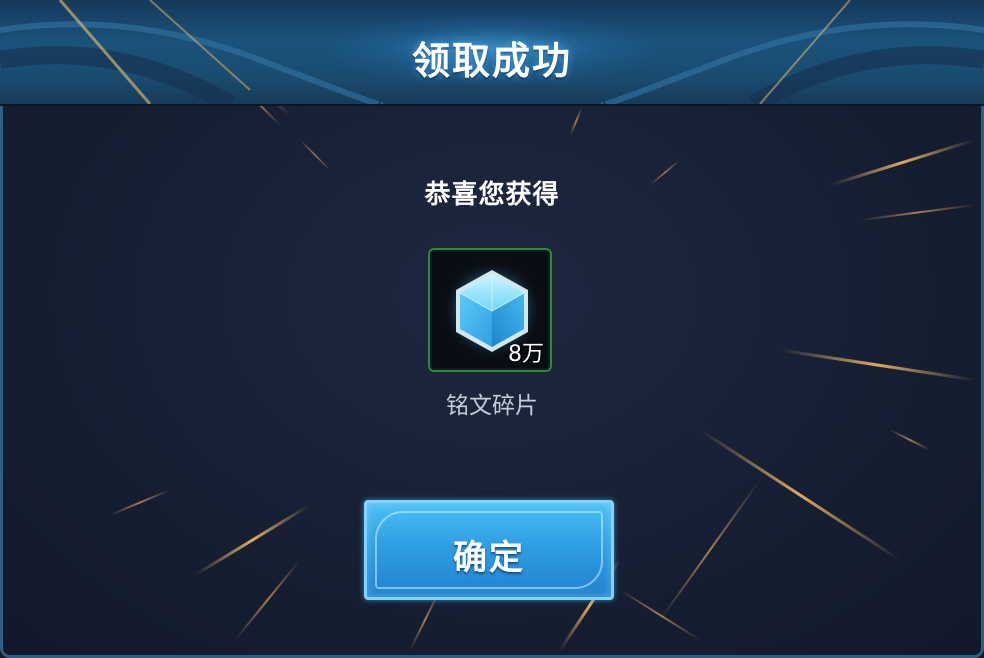  What do you see at coordinates (490, 310) in the screenshot?
I see `reward-item-tile: 8万` at bounding box center [490, 310].